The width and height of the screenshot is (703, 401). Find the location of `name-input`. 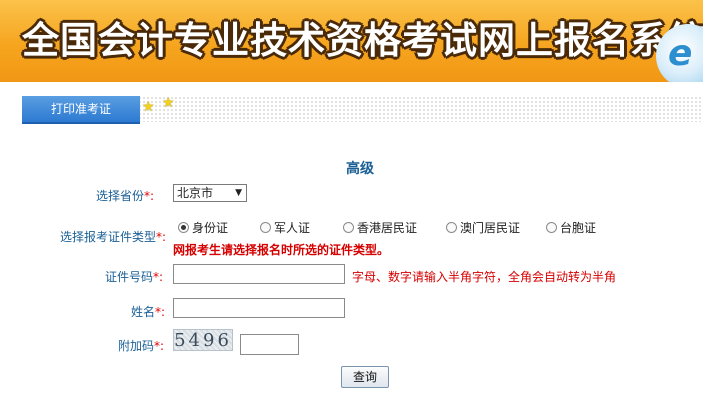

name-input is located at coordinates (259, 308).